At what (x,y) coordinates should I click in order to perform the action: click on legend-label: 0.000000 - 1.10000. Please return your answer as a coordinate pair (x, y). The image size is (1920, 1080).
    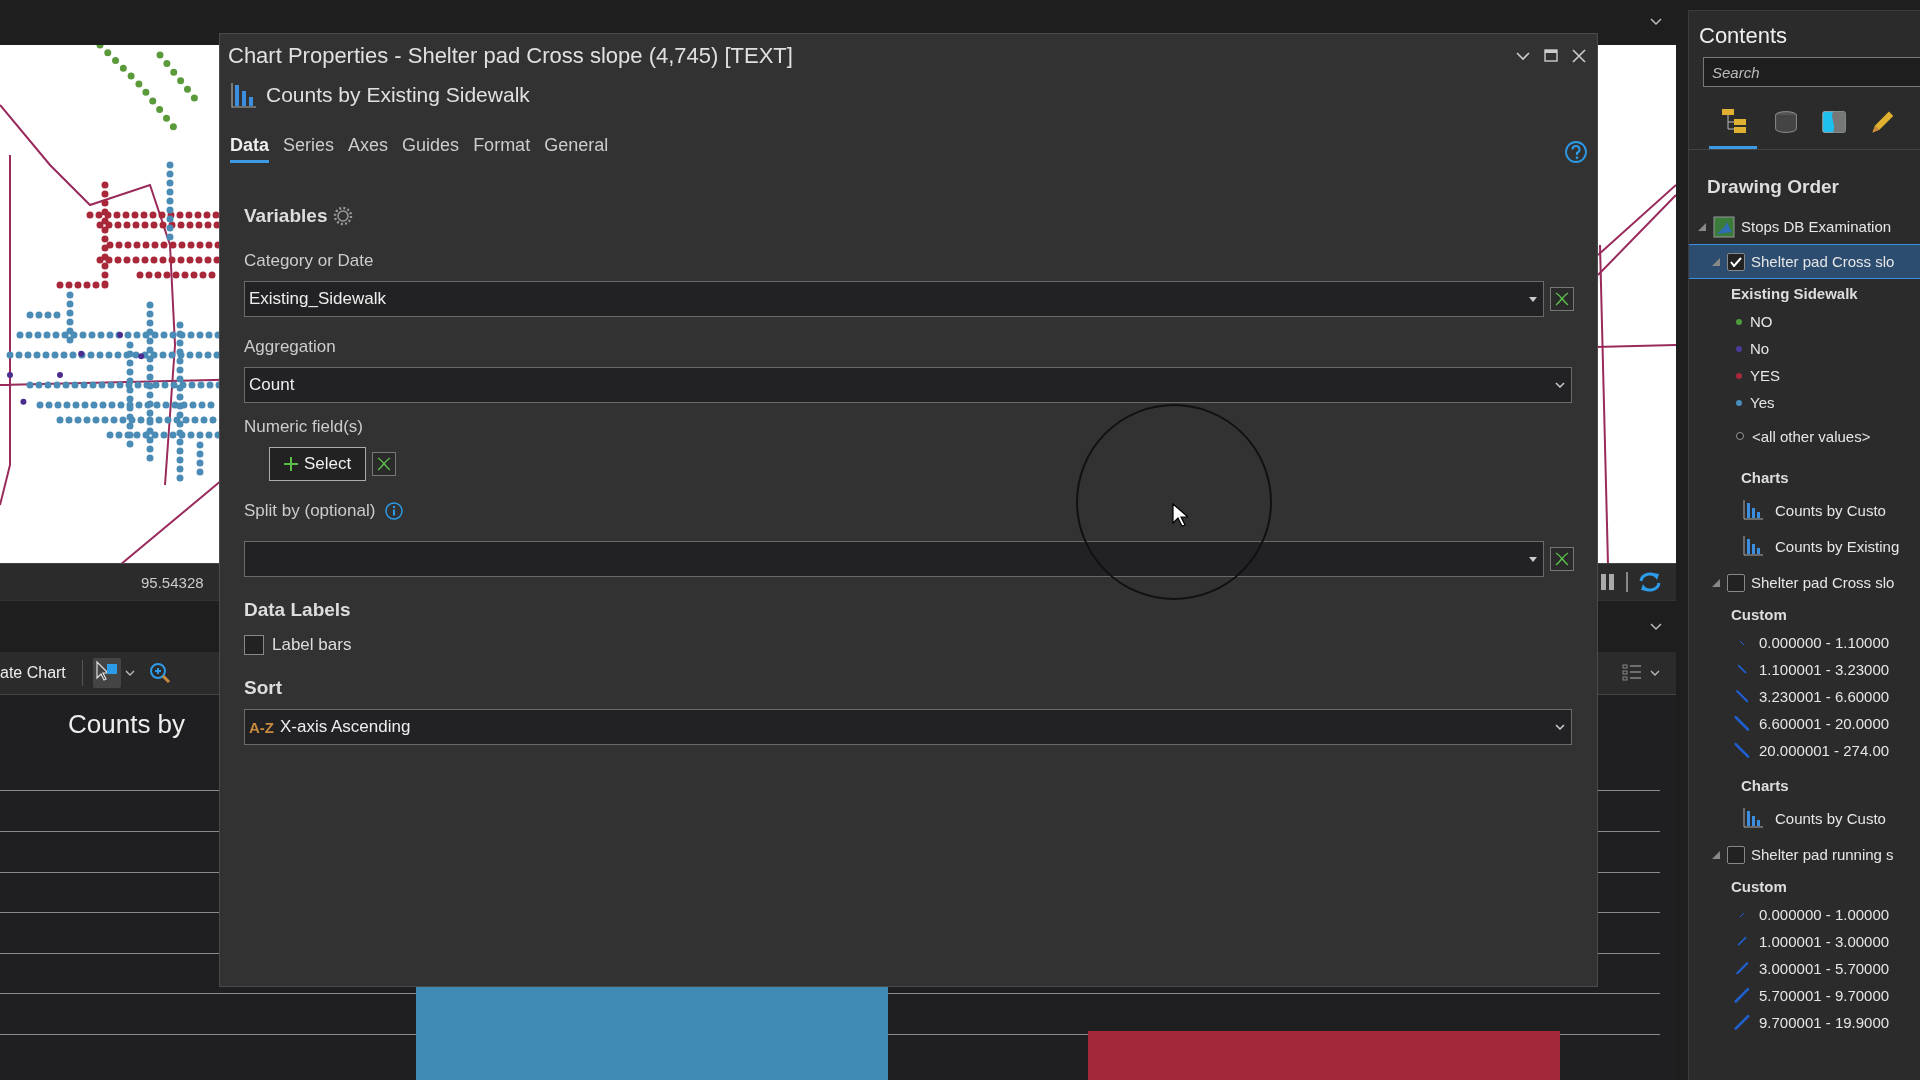
    Looking at the image, I should click on (1824, 642).